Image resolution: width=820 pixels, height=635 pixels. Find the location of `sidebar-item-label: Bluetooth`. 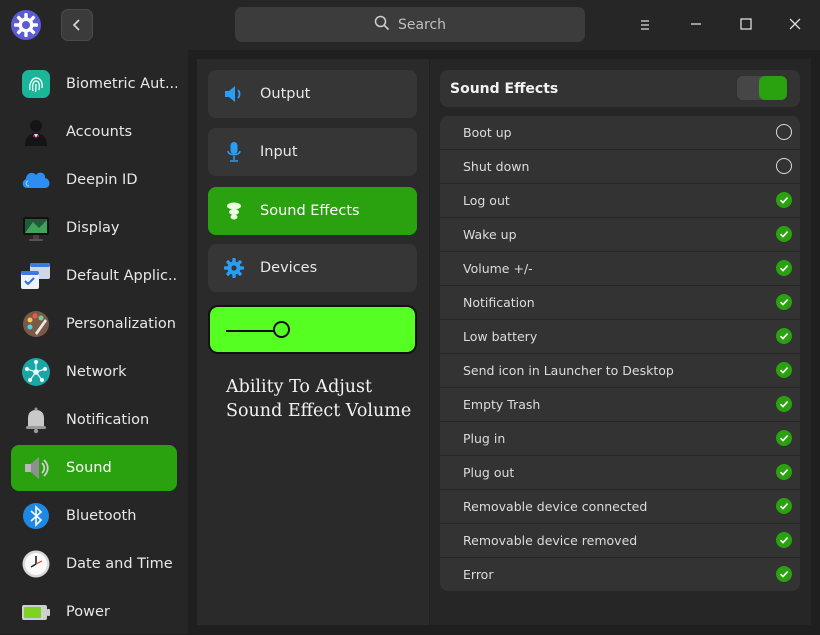

sidebar-item-label: Bluetooth is located at coordinates (101, 516).